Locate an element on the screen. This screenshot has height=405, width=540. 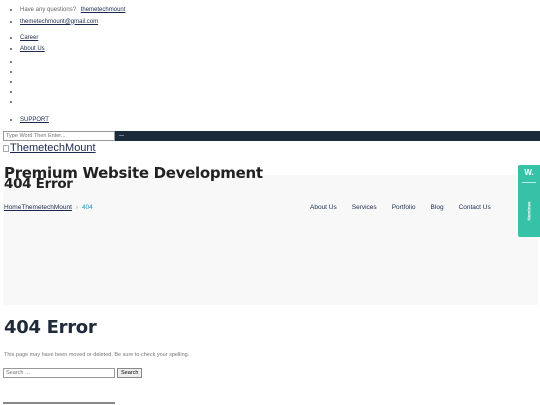
badge-label: Nominee is located at coordinates (529, 211).